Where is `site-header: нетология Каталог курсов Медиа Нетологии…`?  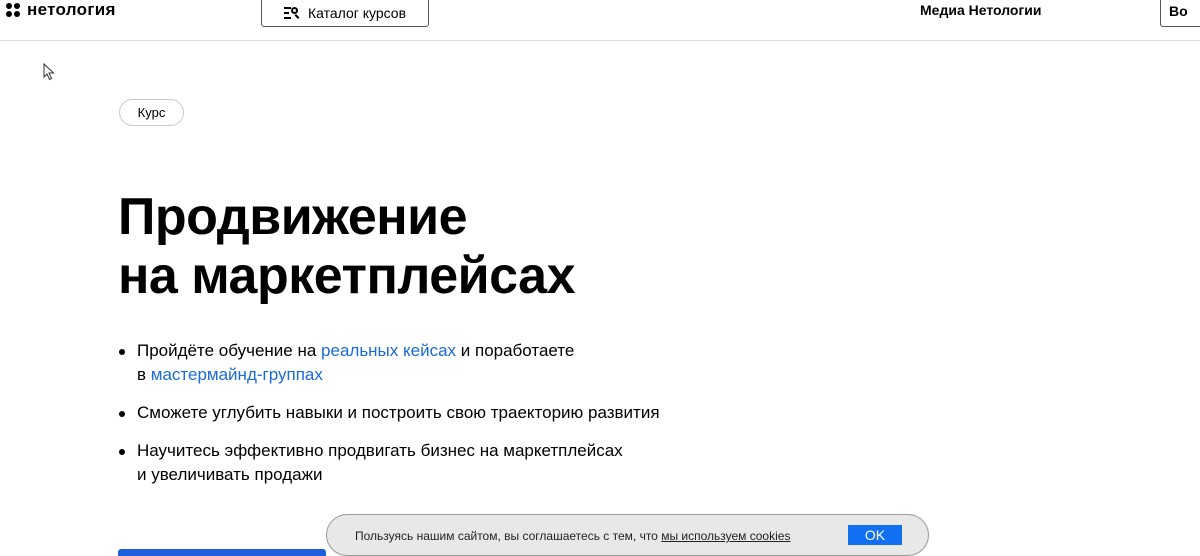
site-header: нетология Каталог курсов Медиа Нетологии… is located at coordinates (600, 20).